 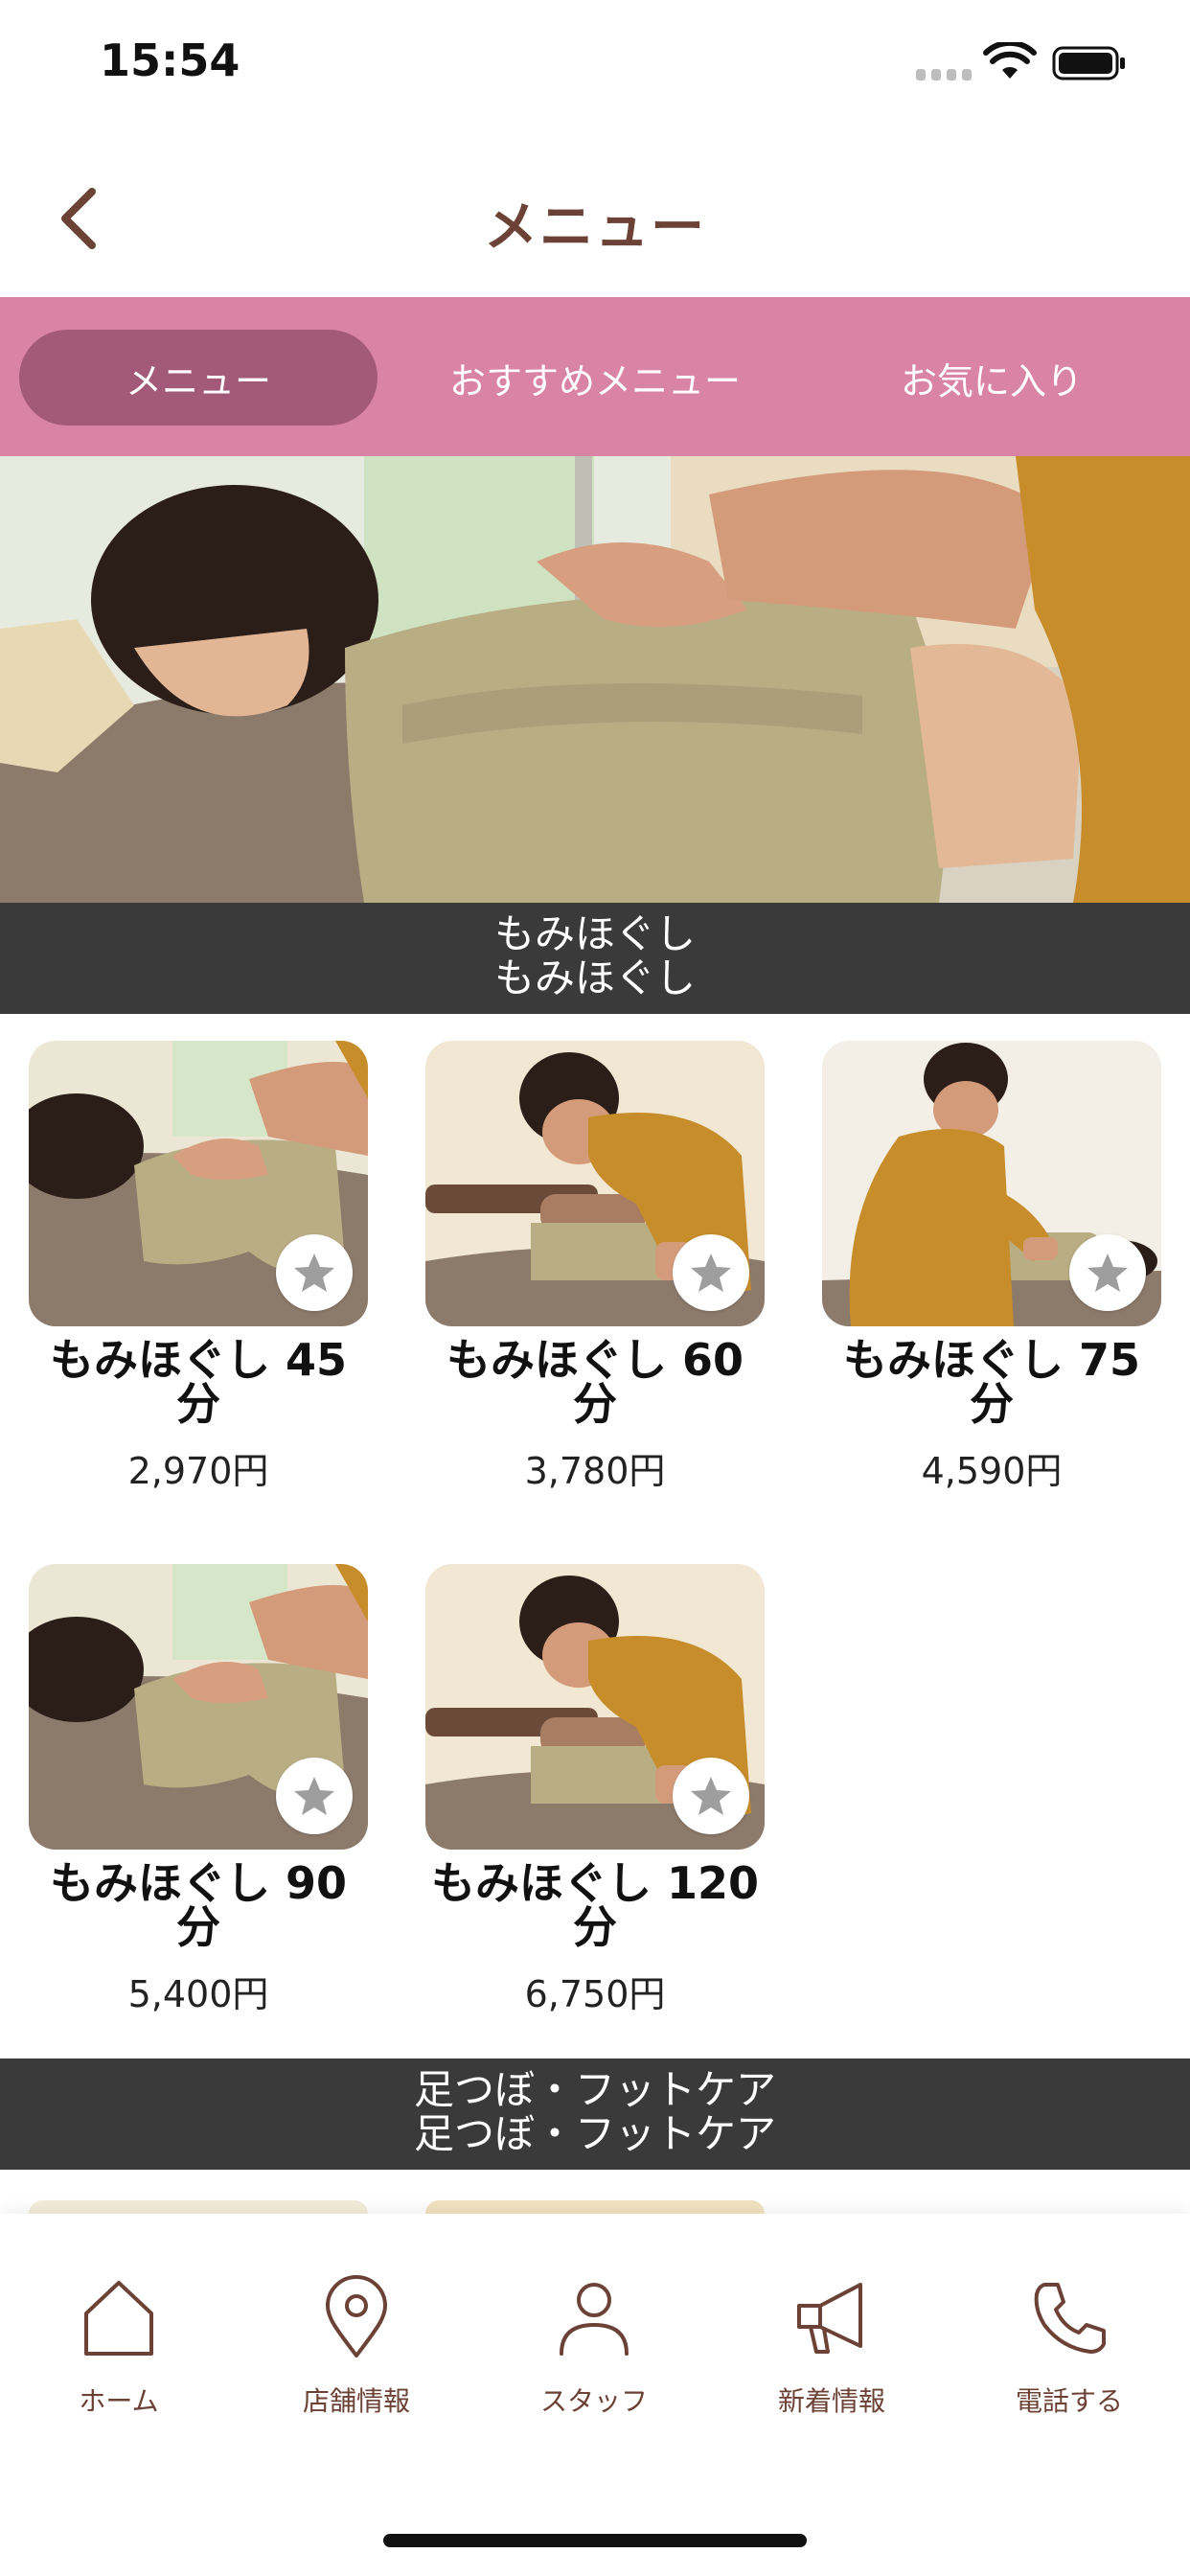 What do you see at coordinates (198, 1471) in the screenshot?
I see `menu-card-price: 2,970円` at bounding box center [198, 1471].